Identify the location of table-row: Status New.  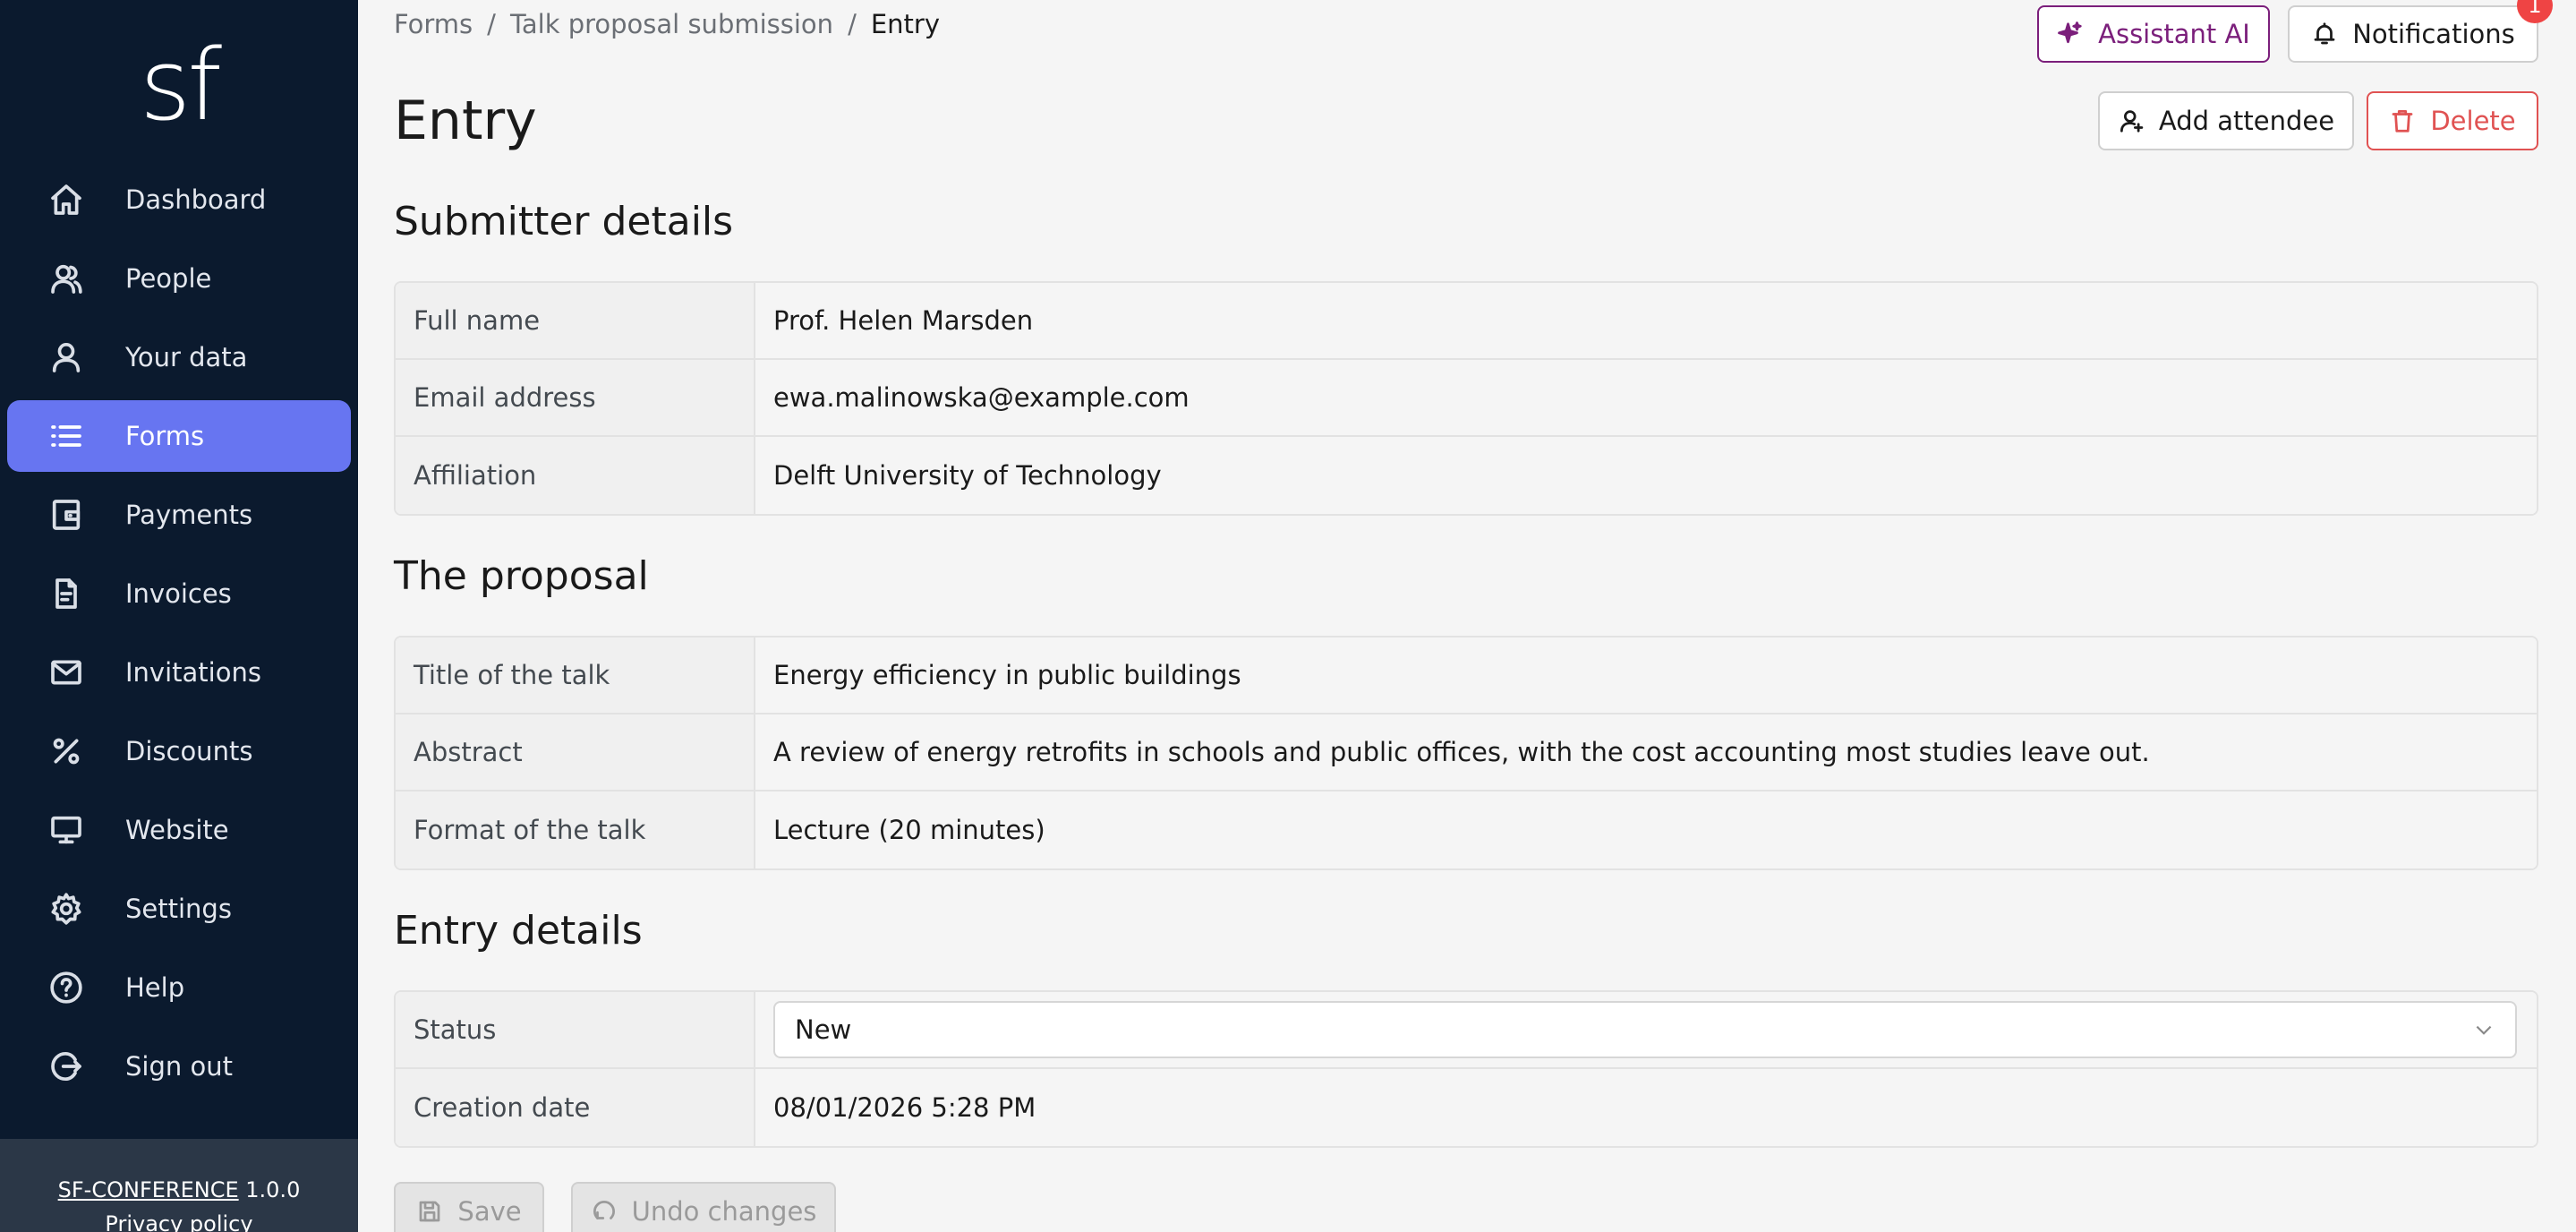
(1466, 1030).